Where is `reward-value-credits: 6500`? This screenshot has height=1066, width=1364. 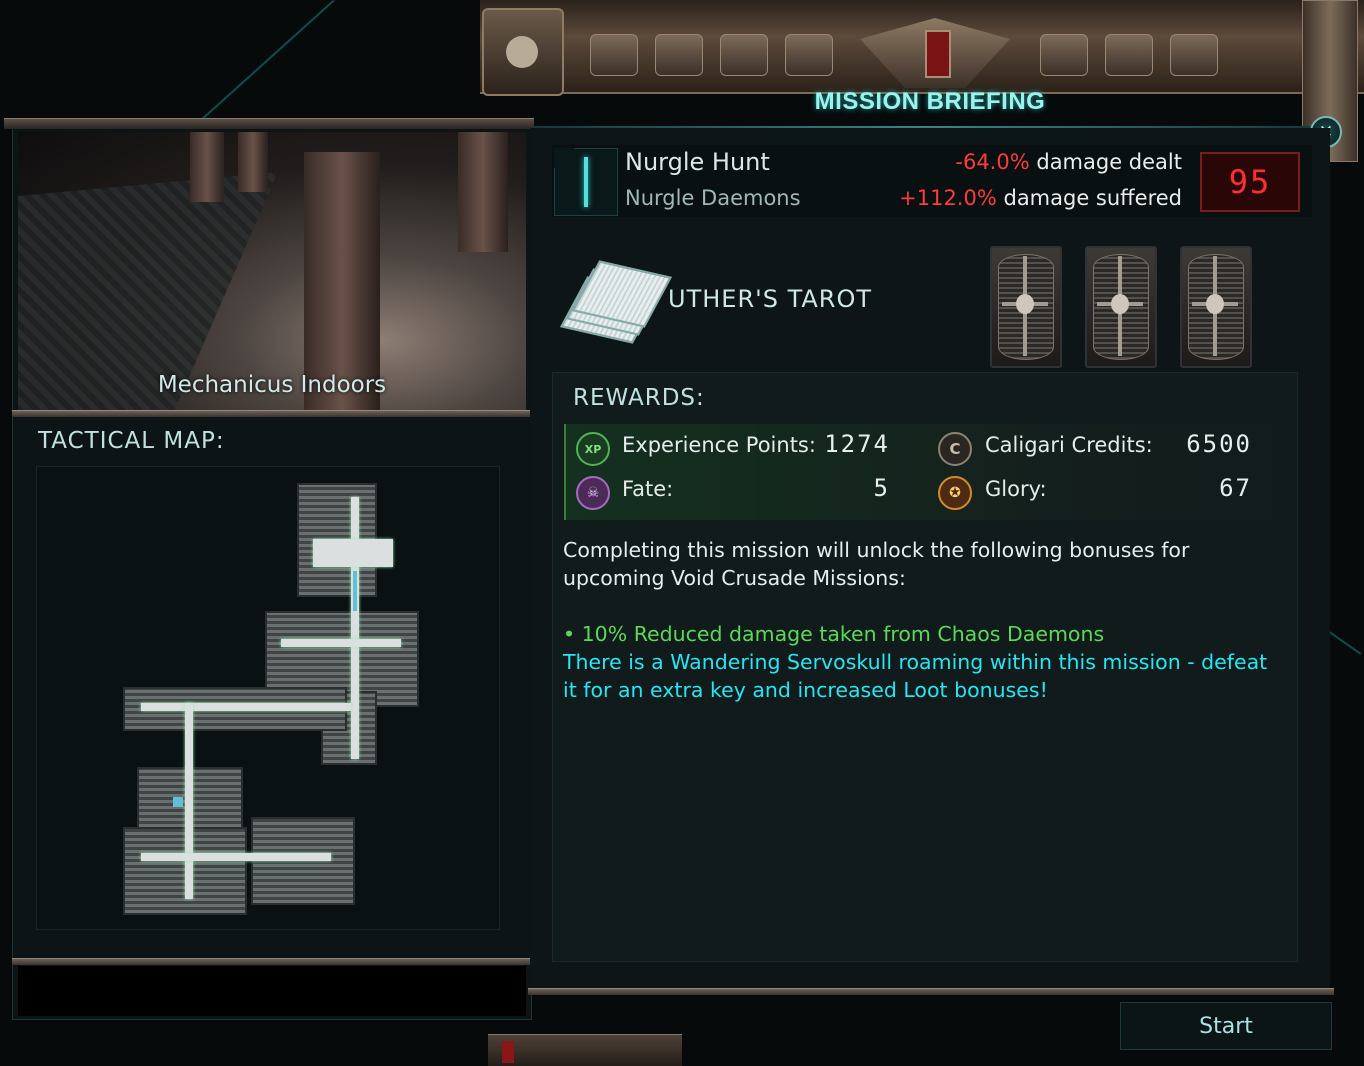
reward-value-credits: 6500 is located at coordinates (1219, 444).